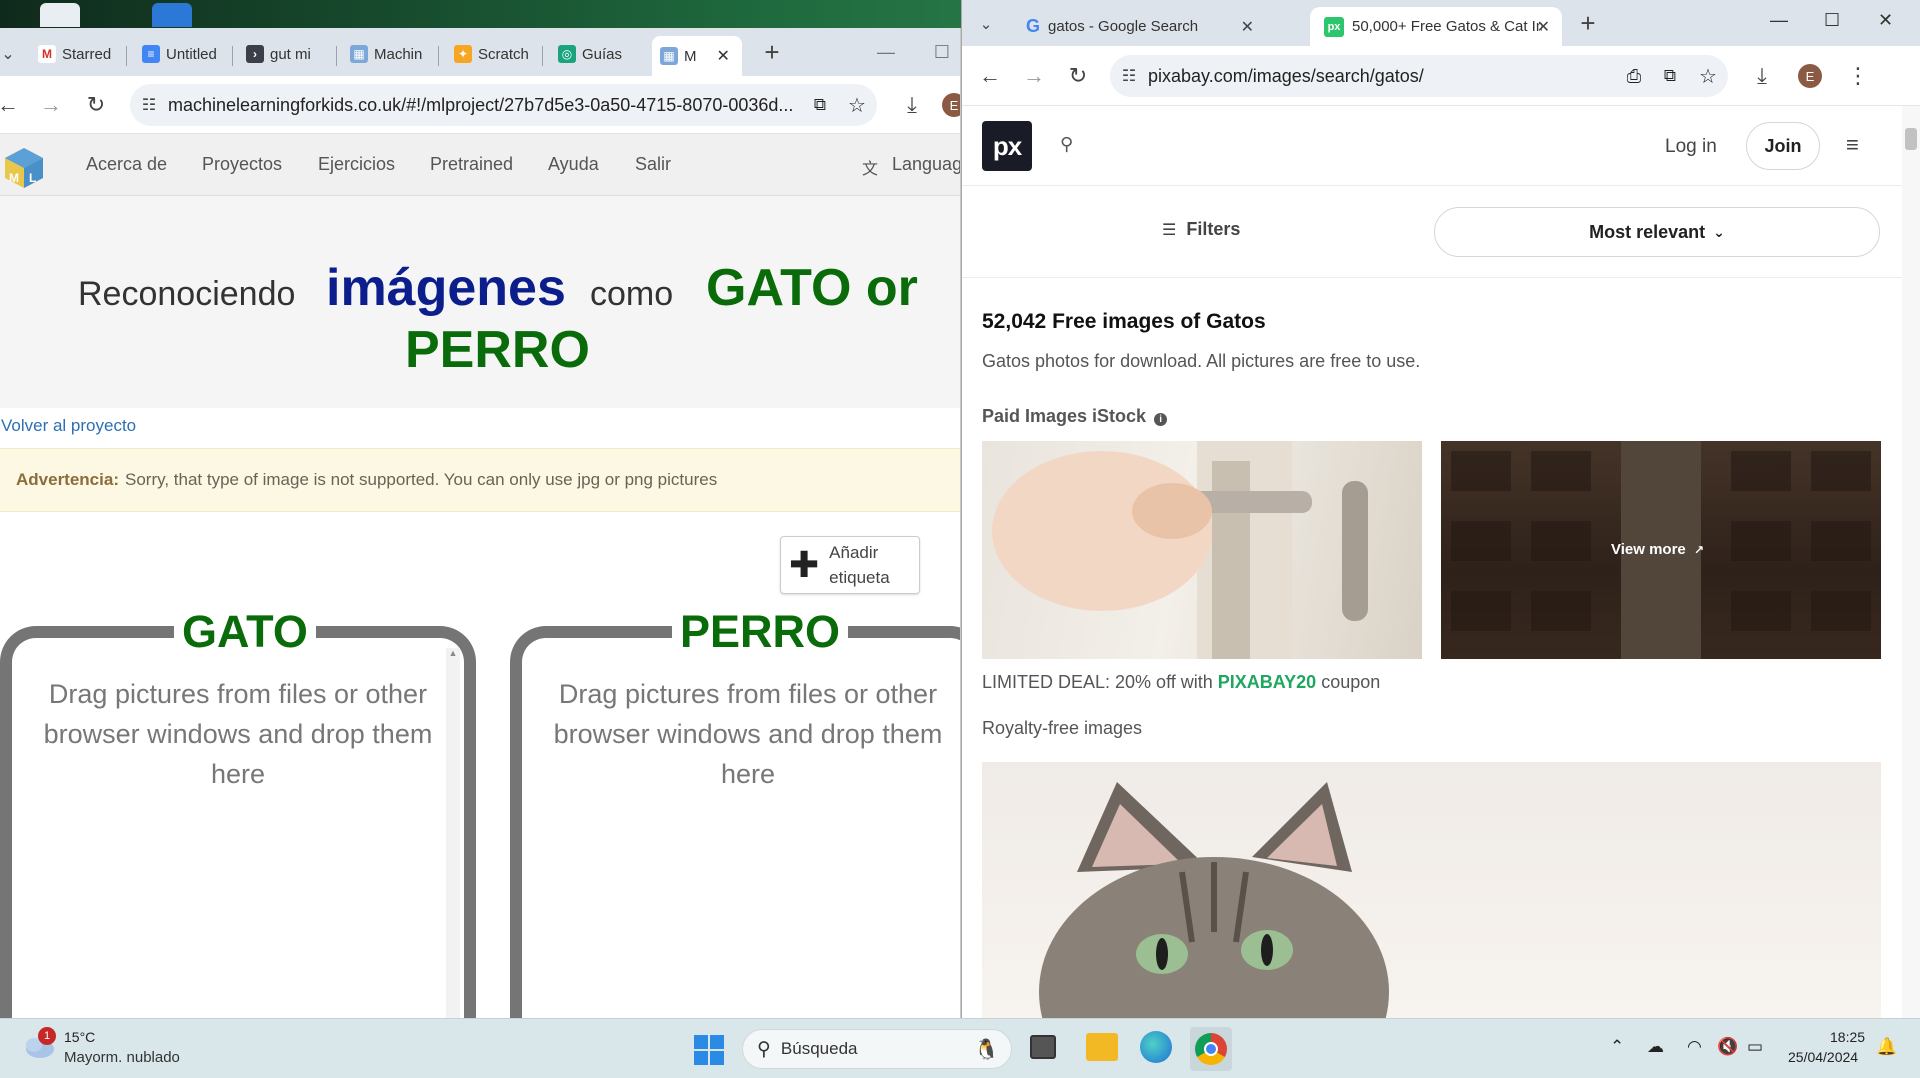 The height and width of the screenshot is (1078, 1920). What do you see at coordinates (87, 54) in the screenshot?
I see `tab-label: Starred` at bounding box center [87, 54].